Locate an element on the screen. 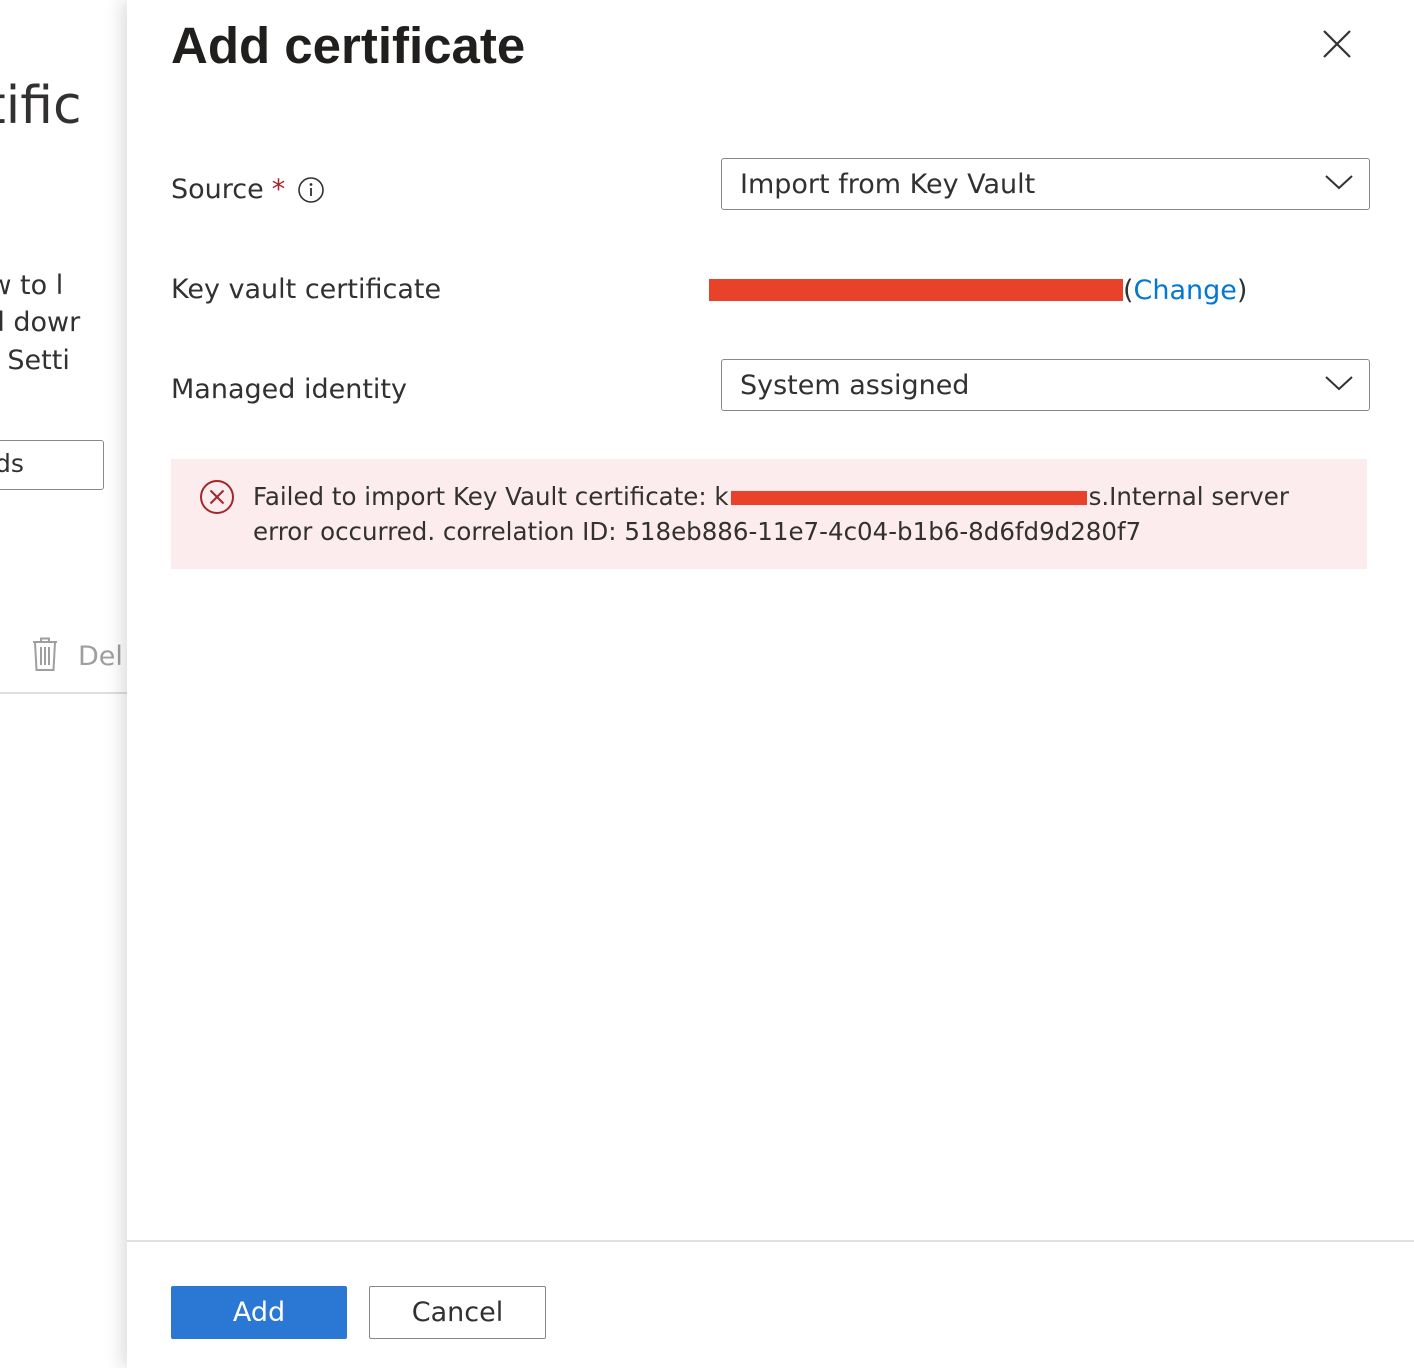  change-link: Change is located at coordinates (1185, 290).